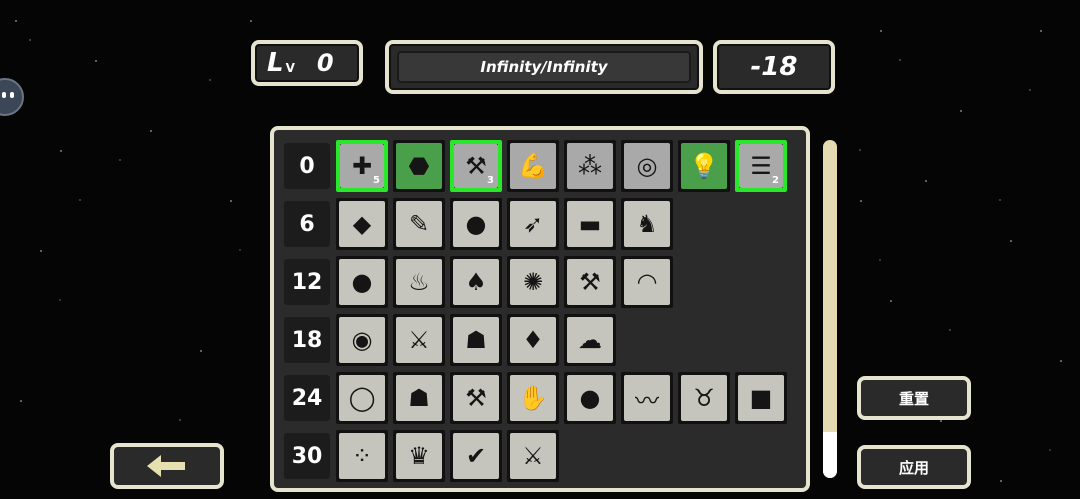  Describe the element at coordinates (761, 166) in the screenshot. I see `skill-slot: ☰ 2` at that location.